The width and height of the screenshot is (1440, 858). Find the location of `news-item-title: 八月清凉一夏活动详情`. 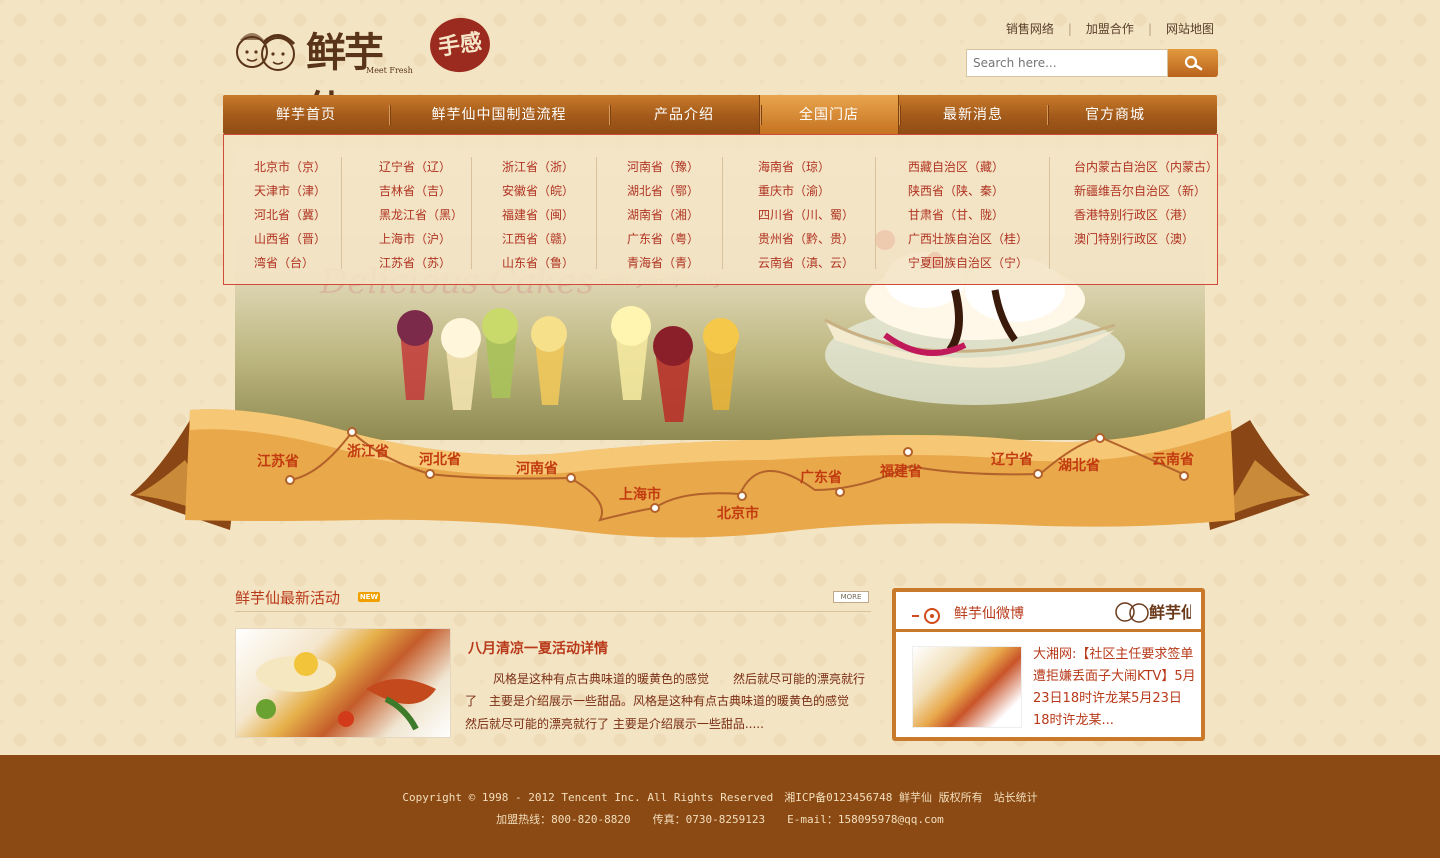

news-item-title: 八月清凉一夏活动详情 is located at coordinates (538, 648).